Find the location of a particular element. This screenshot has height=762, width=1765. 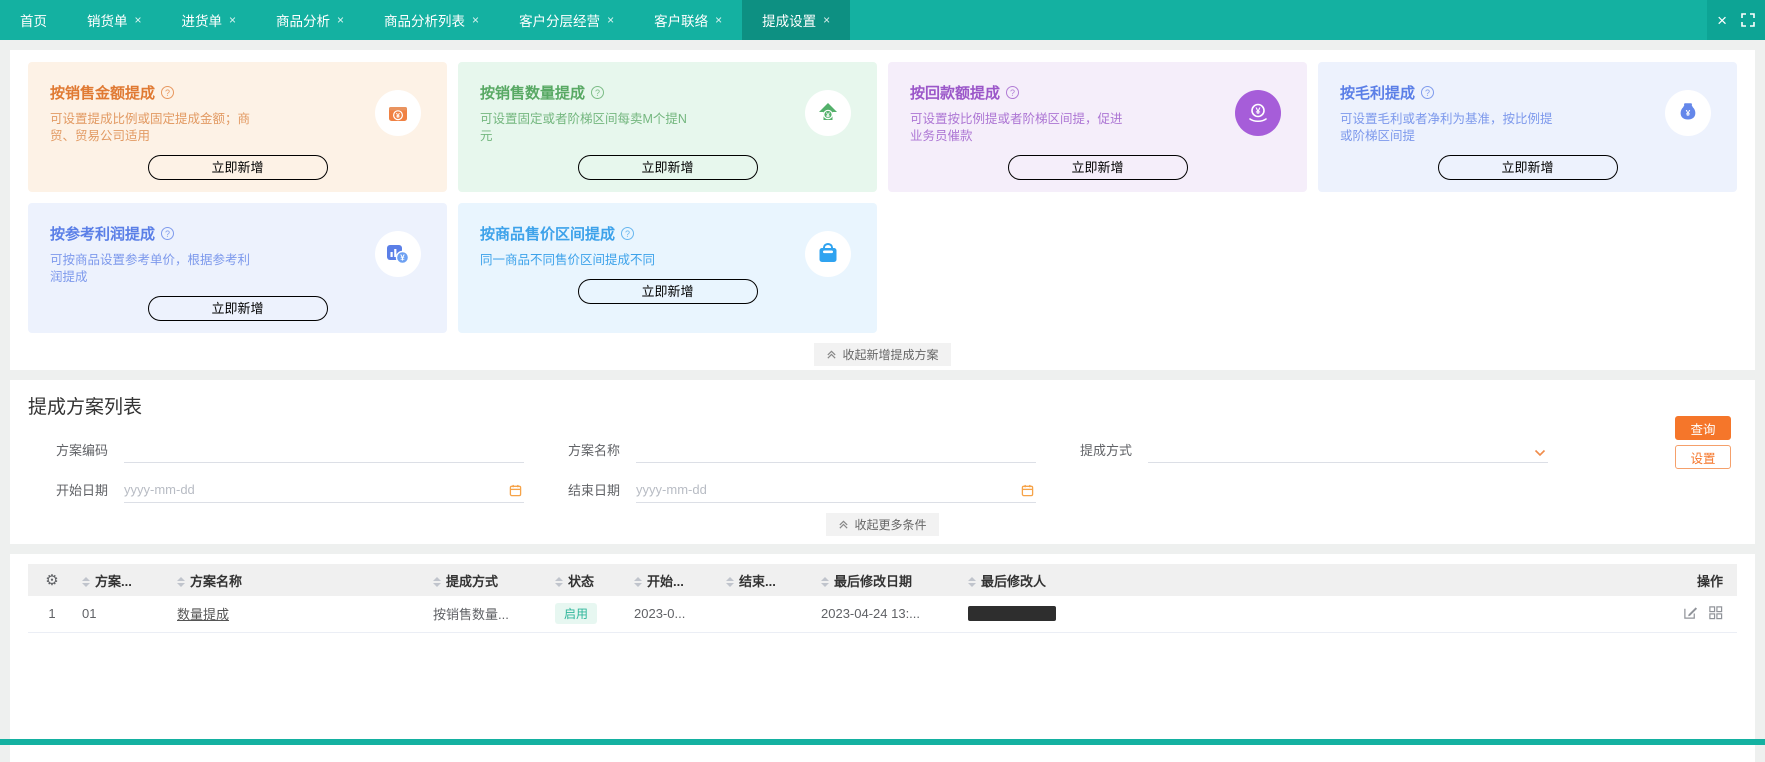

end-date-field: 结束日期 is located at coordinates (802, 490).